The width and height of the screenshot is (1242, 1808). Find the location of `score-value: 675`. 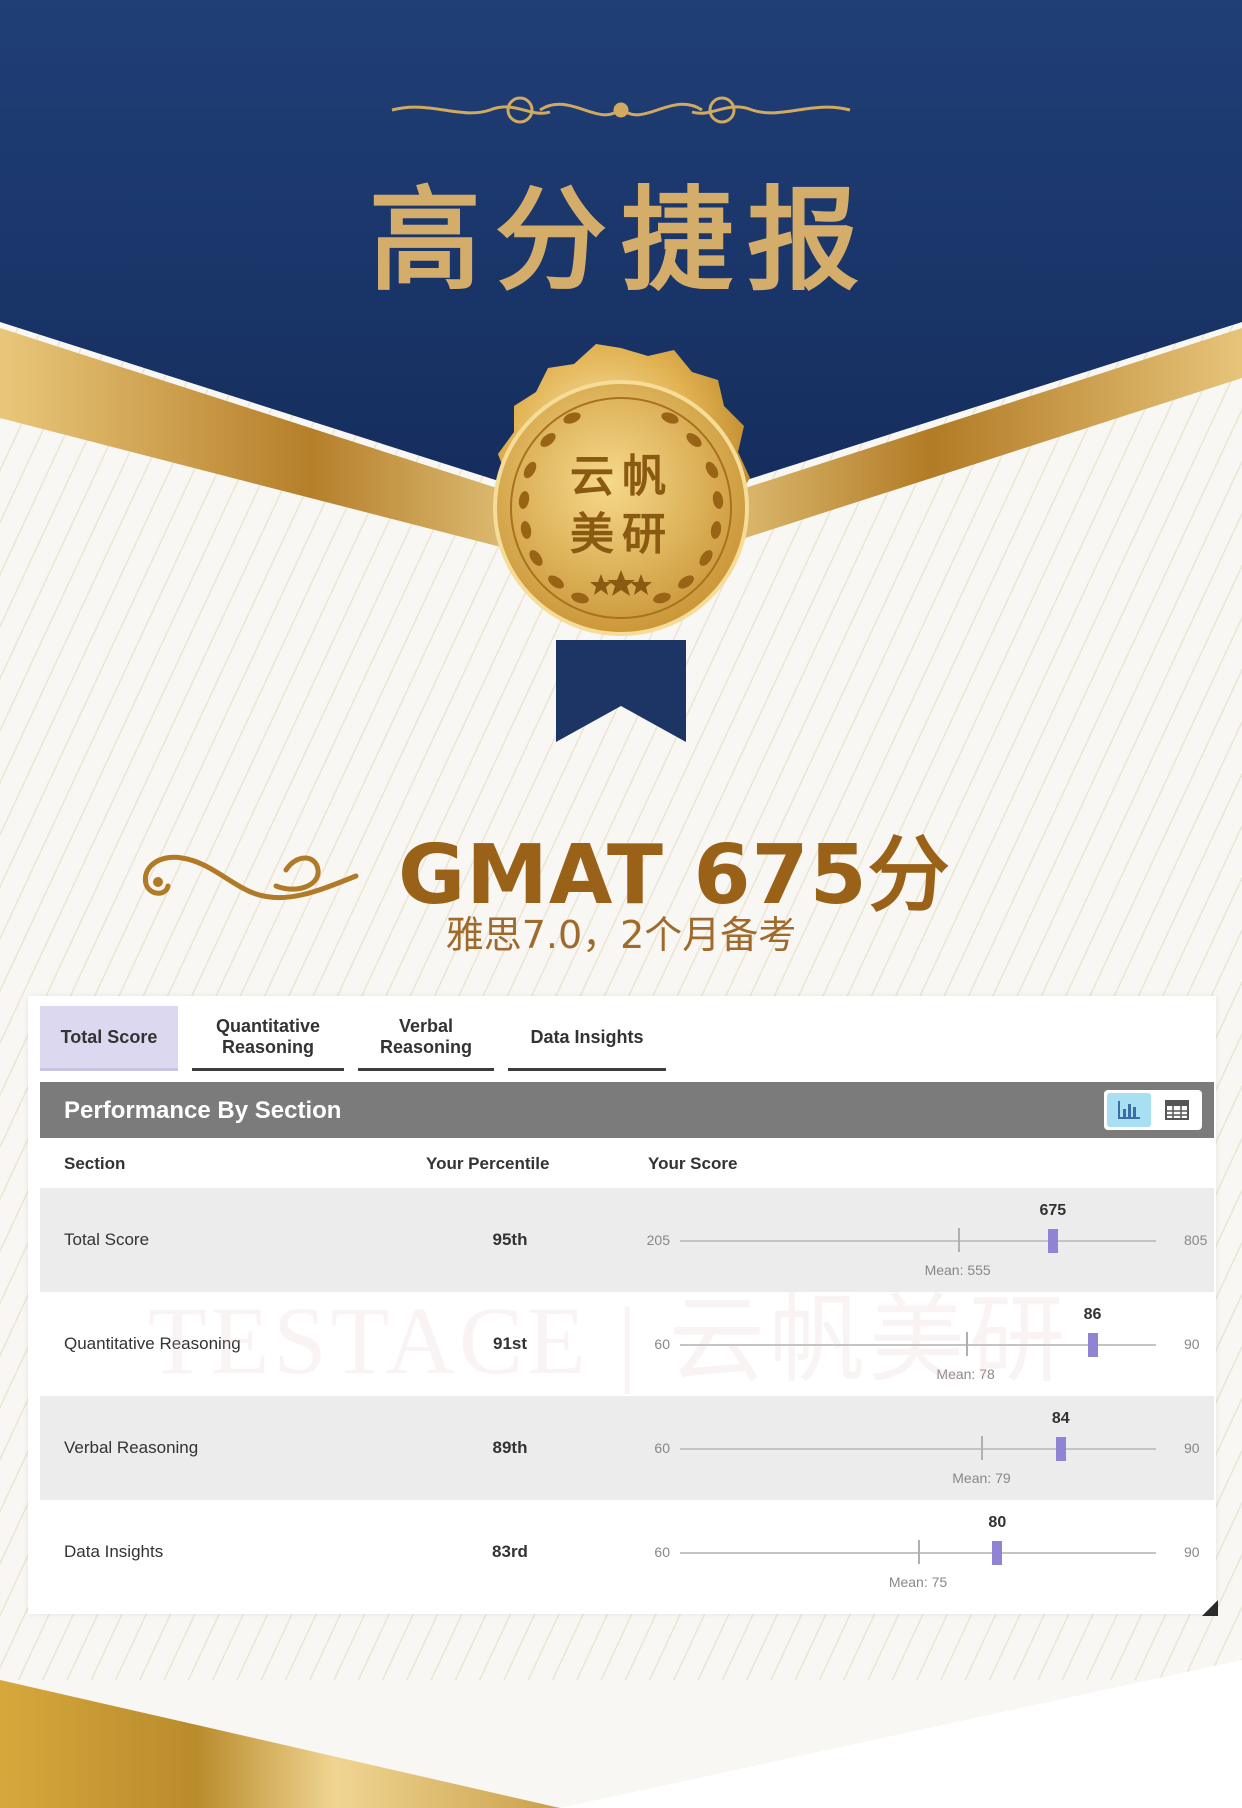

score-value: 675 is located at coordinates (1053, 1210).